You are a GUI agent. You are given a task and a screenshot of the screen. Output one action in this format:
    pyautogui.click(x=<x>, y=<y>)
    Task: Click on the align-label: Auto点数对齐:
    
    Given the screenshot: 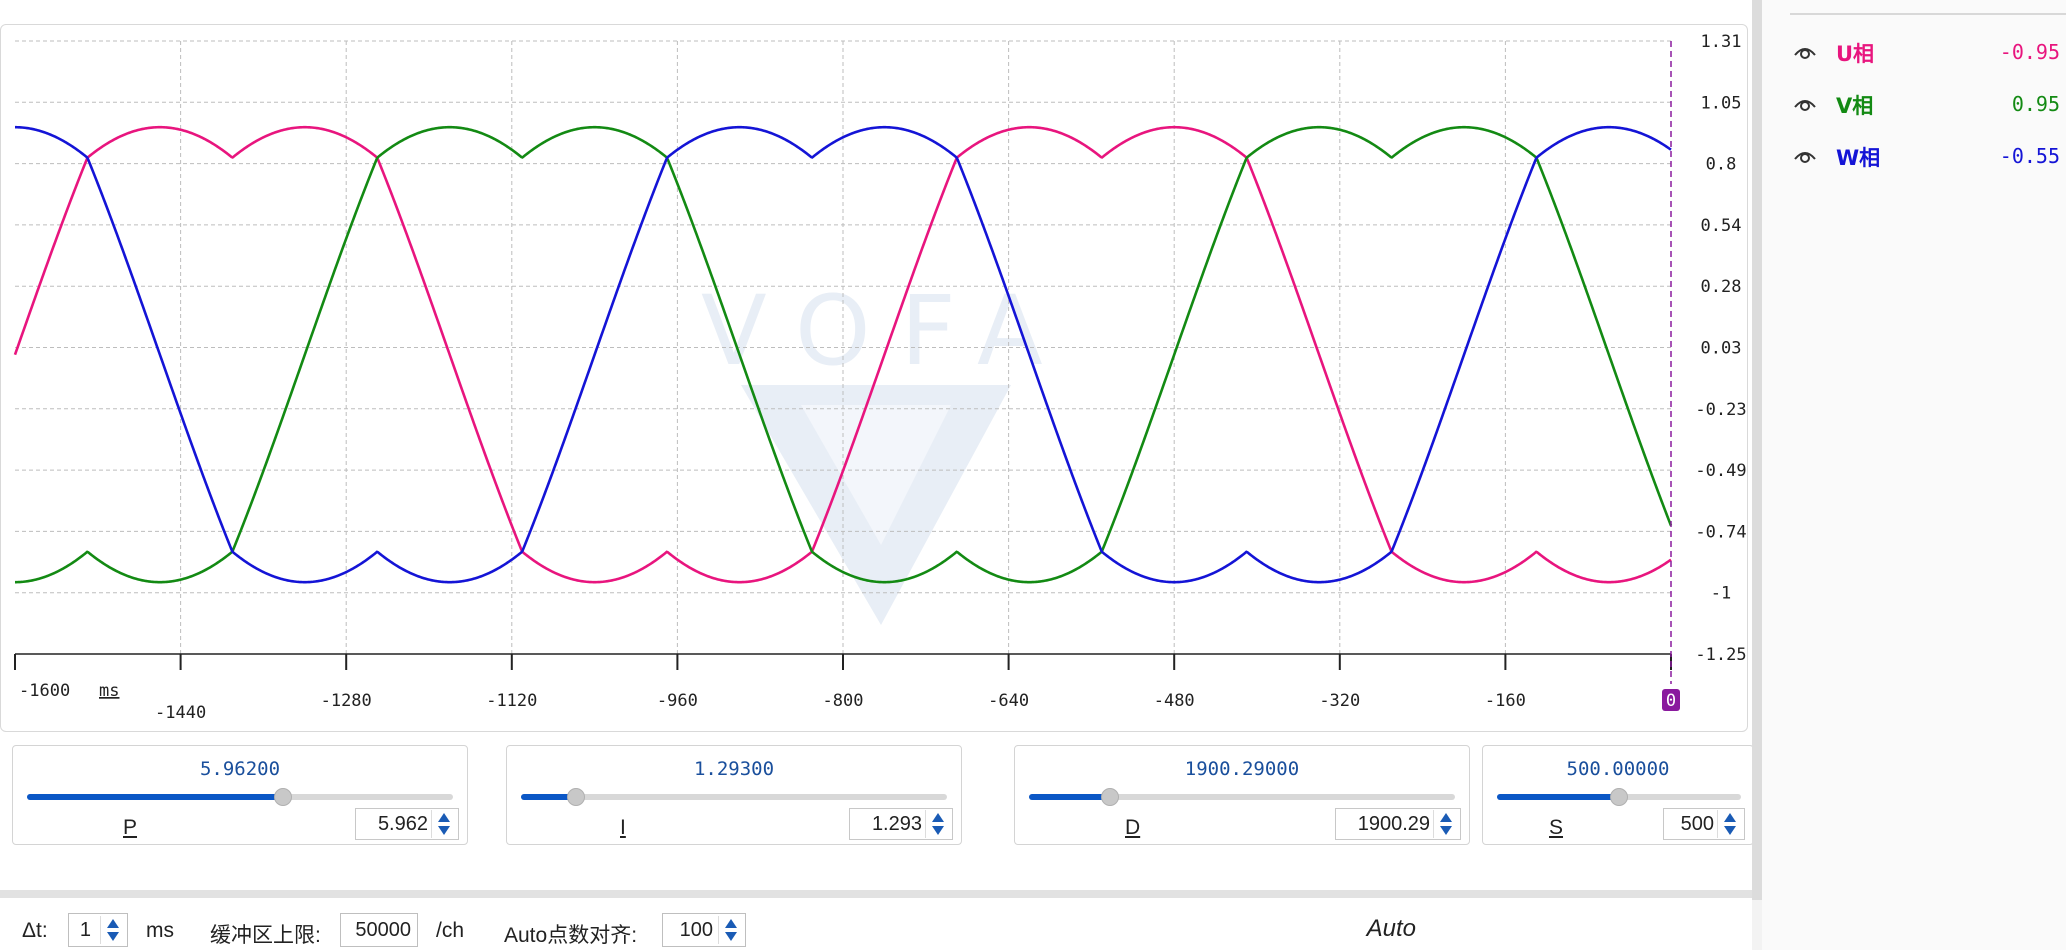 What is the action you would take?
    pyautogui.click(x=571, y=935)
    